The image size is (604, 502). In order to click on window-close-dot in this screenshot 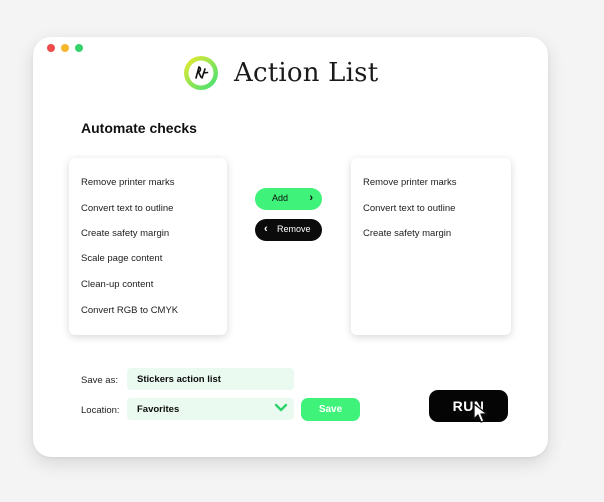, I will do `click(51, 48)`.